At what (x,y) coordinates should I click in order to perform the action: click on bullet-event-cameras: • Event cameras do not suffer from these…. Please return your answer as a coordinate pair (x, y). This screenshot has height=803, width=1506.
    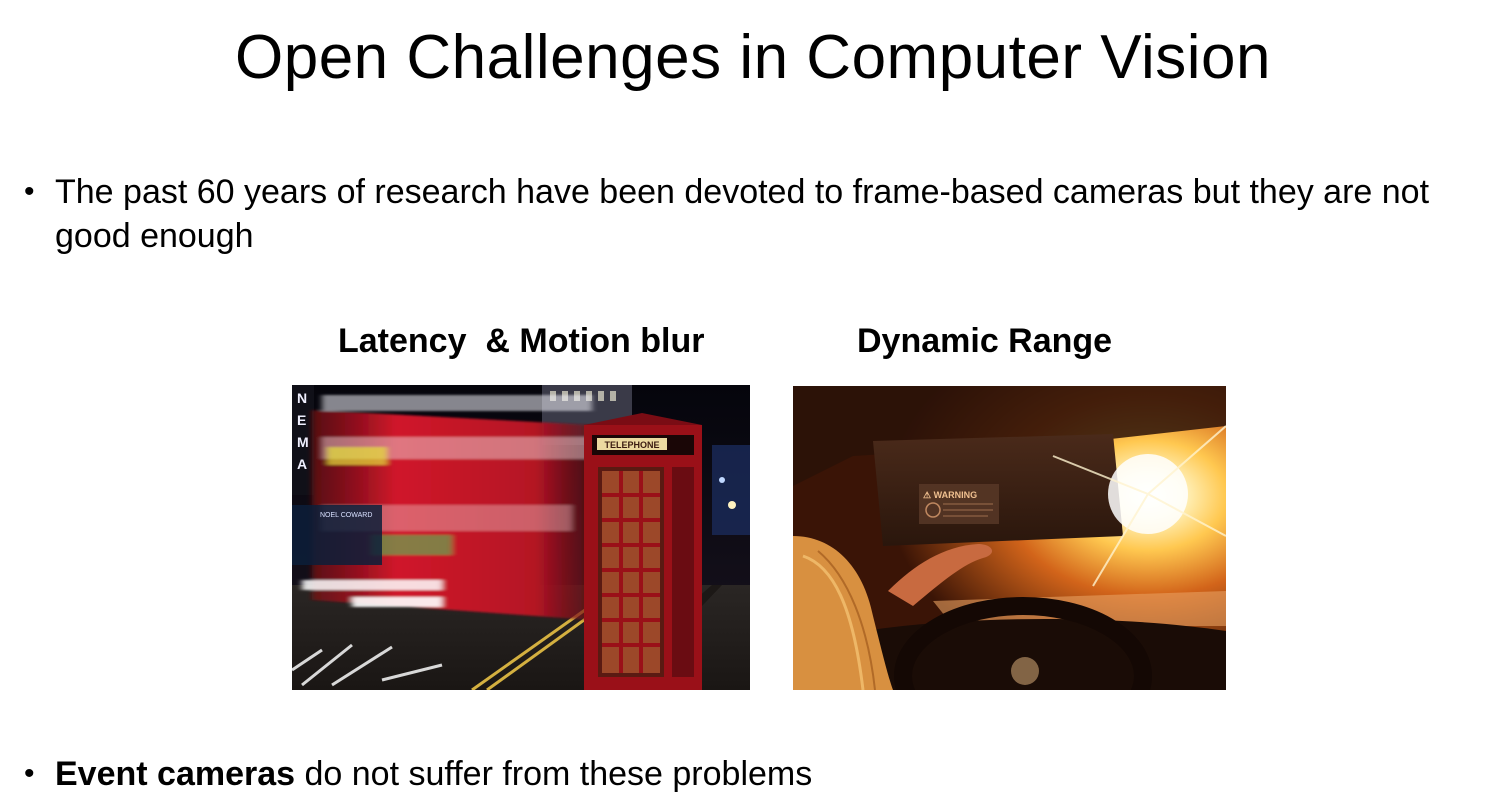
    Looking at the image, I should click on (749, 774).